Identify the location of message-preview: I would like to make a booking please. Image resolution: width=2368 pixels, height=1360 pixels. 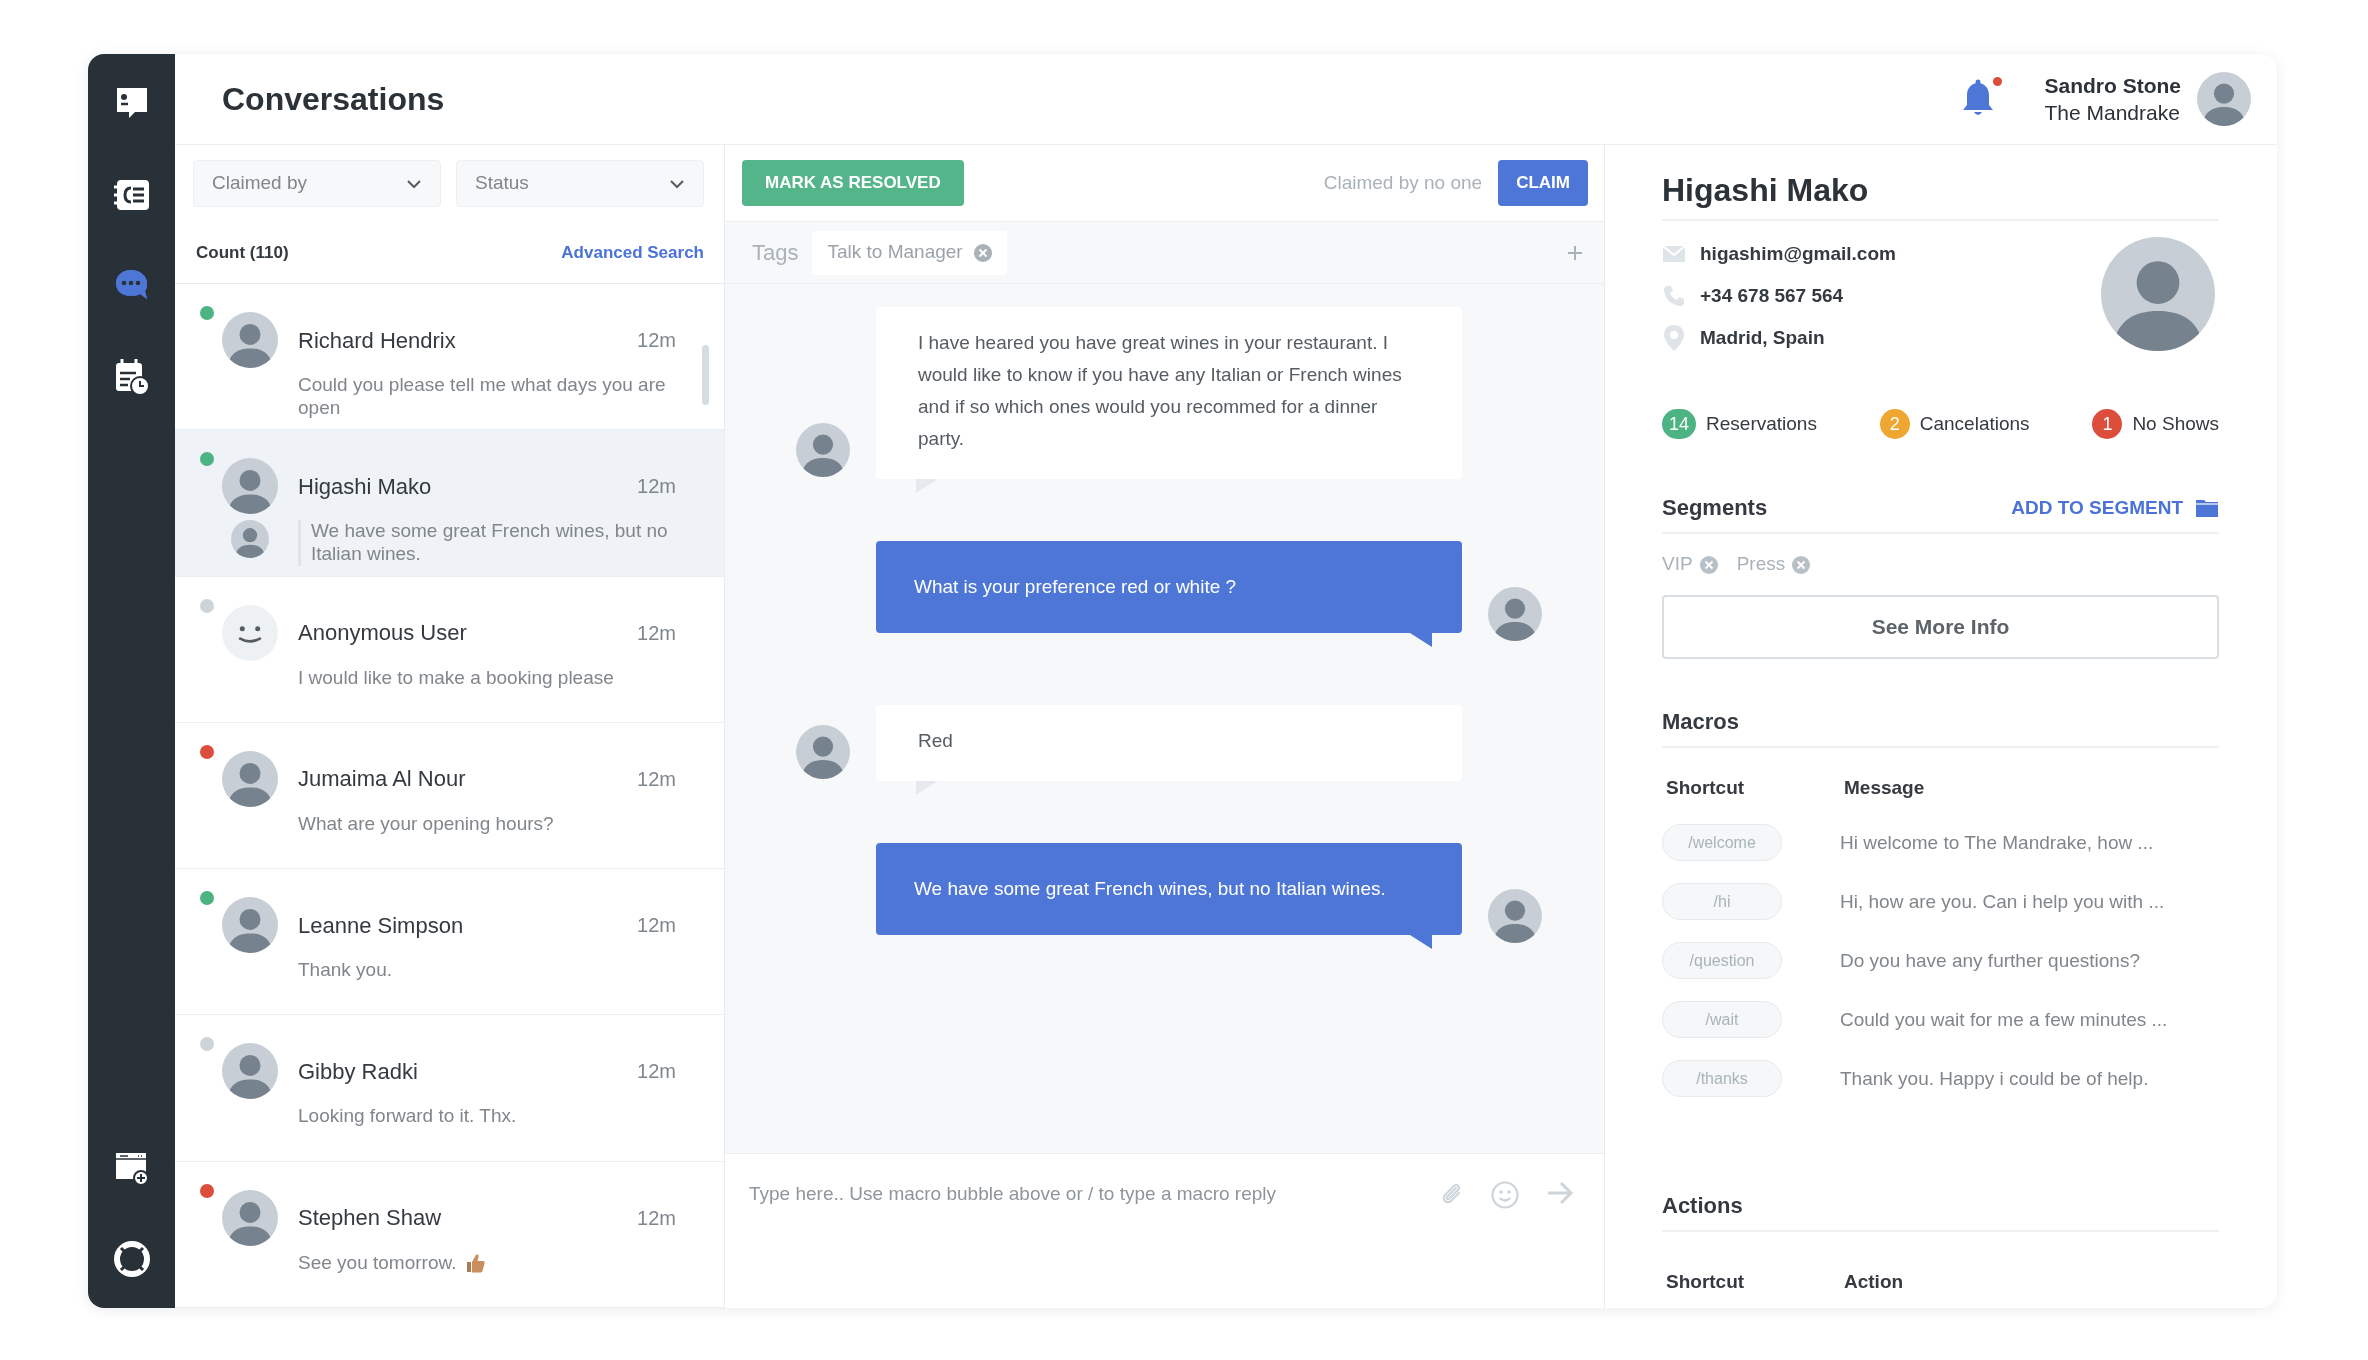
(456, 678).